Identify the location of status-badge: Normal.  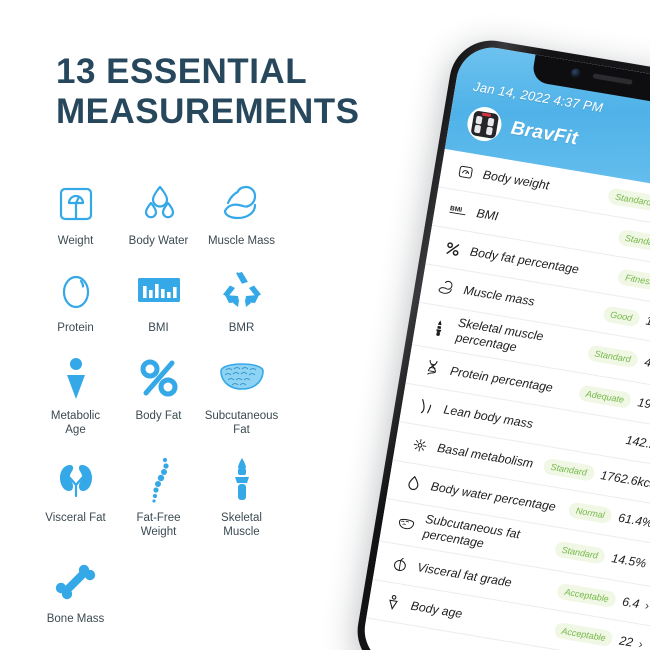
(590, 513).